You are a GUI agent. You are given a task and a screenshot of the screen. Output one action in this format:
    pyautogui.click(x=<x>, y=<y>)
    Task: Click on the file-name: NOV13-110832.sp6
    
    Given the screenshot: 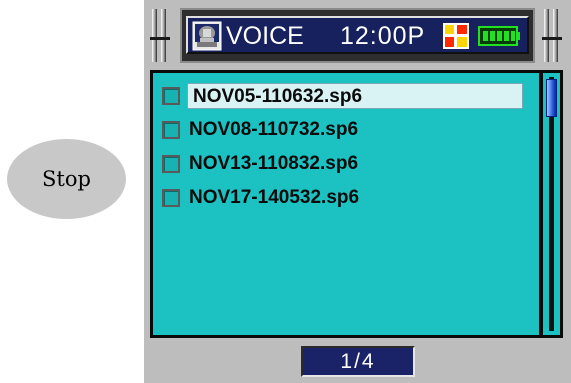 What is the action you would take?
    pyautogui.click(x=274, y=163)
    